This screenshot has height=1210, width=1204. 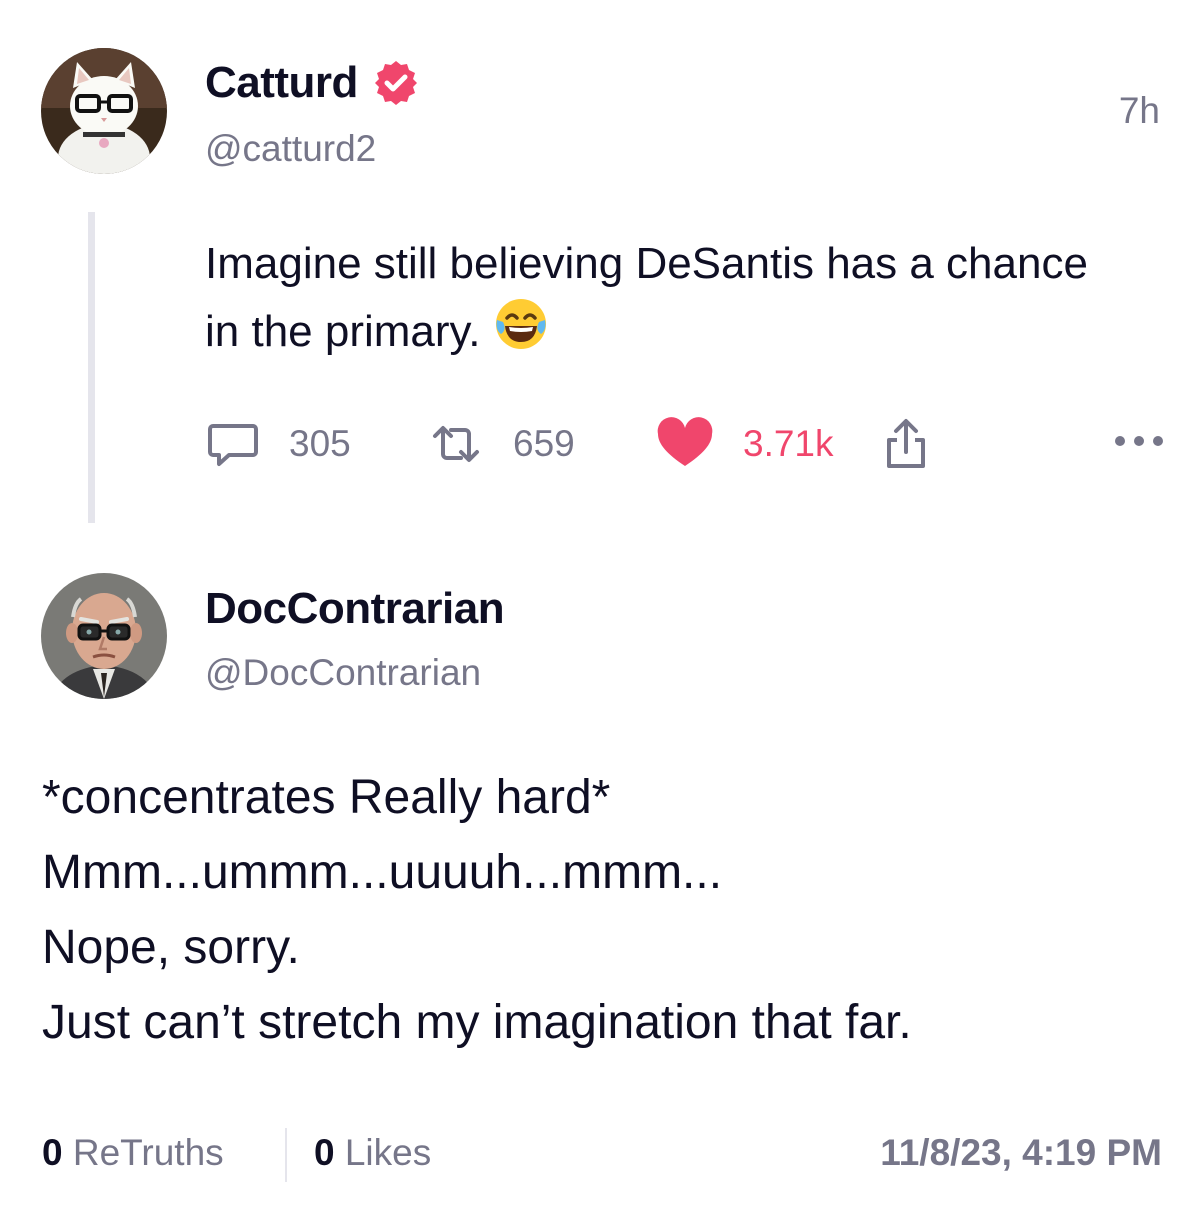 I want to click on likes-label: Likes, so click(x=388, y=1152).